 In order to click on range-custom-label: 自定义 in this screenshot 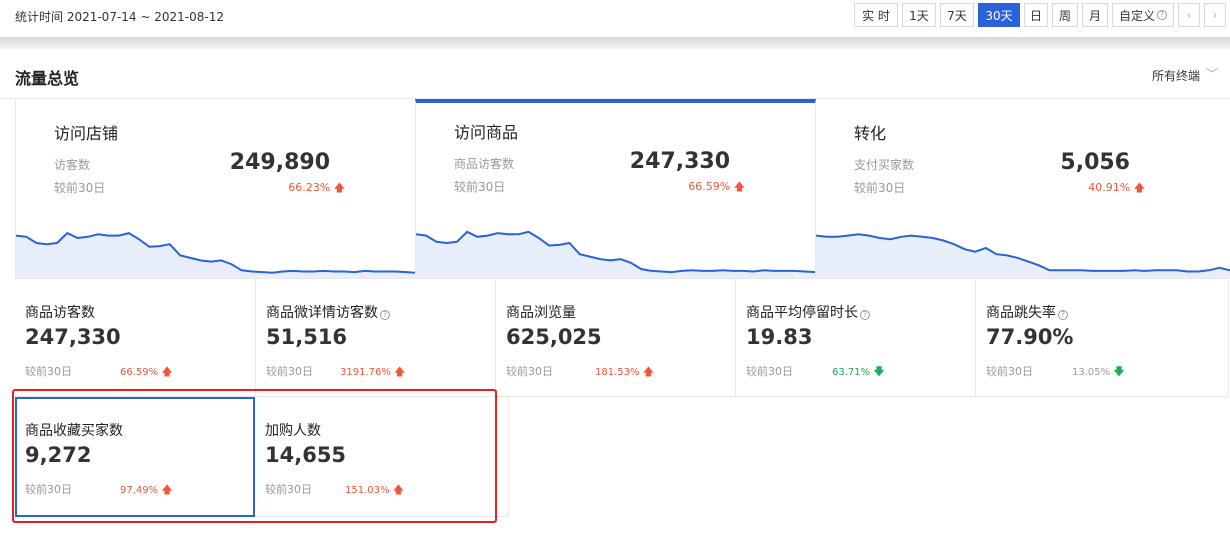, I will do `click(1137, 15)`.